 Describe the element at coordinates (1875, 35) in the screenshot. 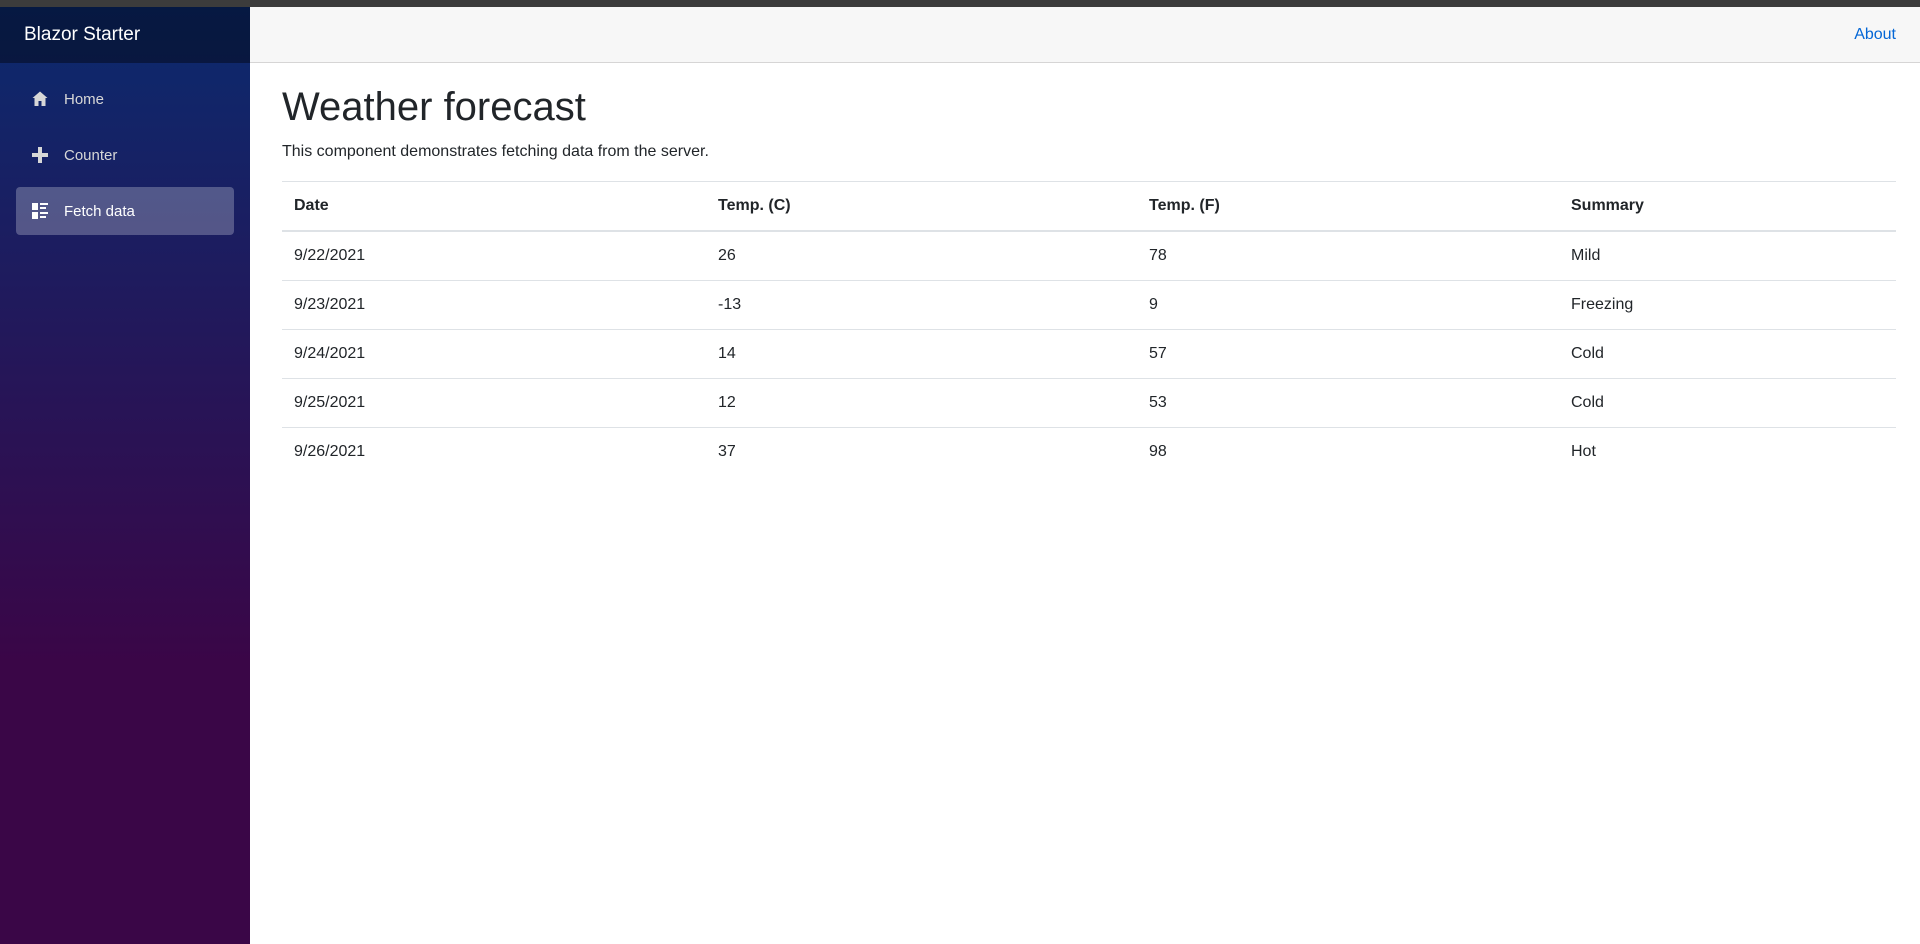

I see `about-link: About` at that location.